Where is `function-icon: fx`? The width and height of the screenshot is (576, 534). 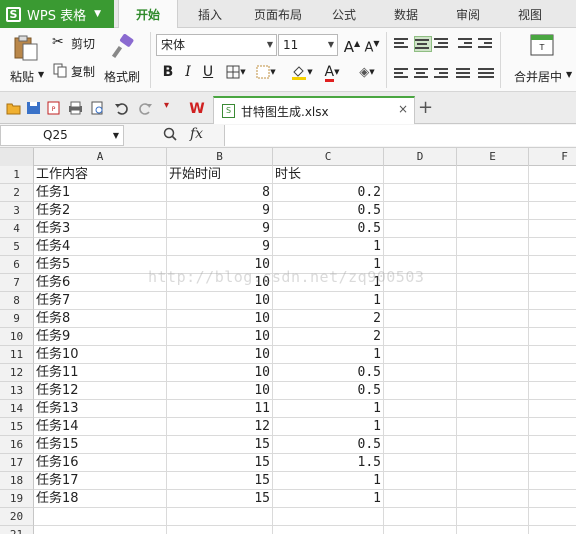
function-icon: fx is located at coordinates (196, 134).